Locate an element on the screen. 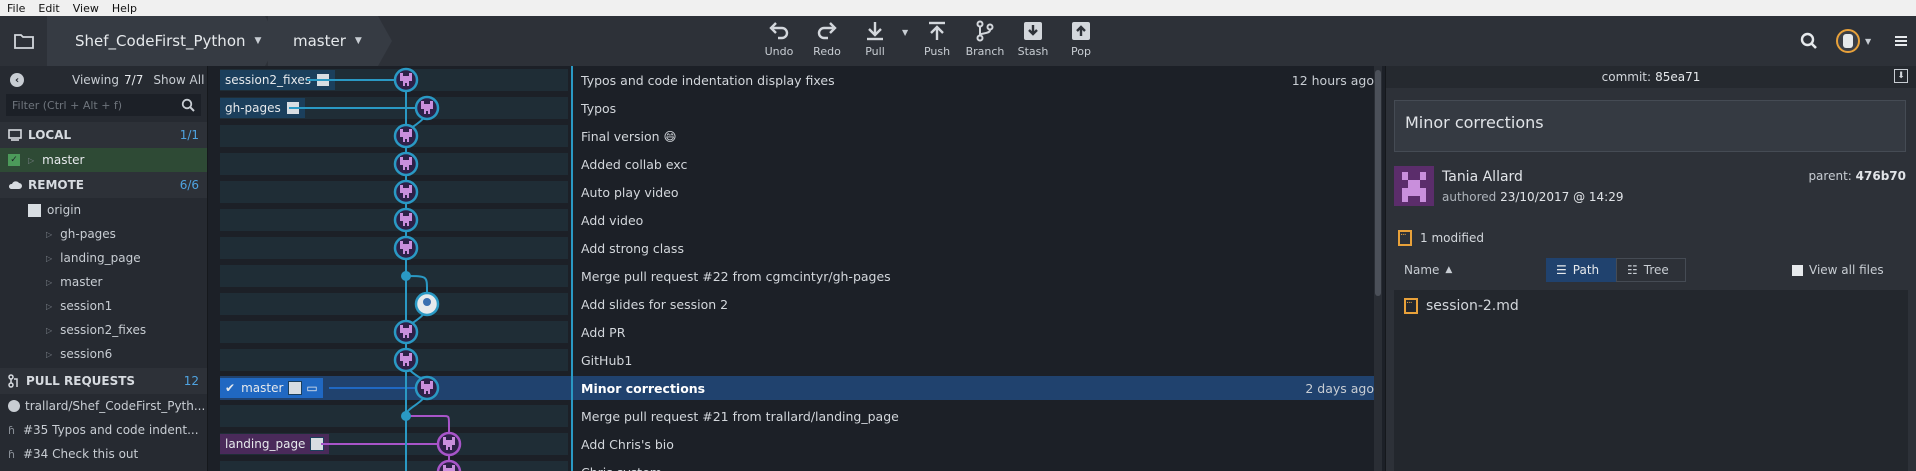  open-repo-button is located at coordinates (23, 41).